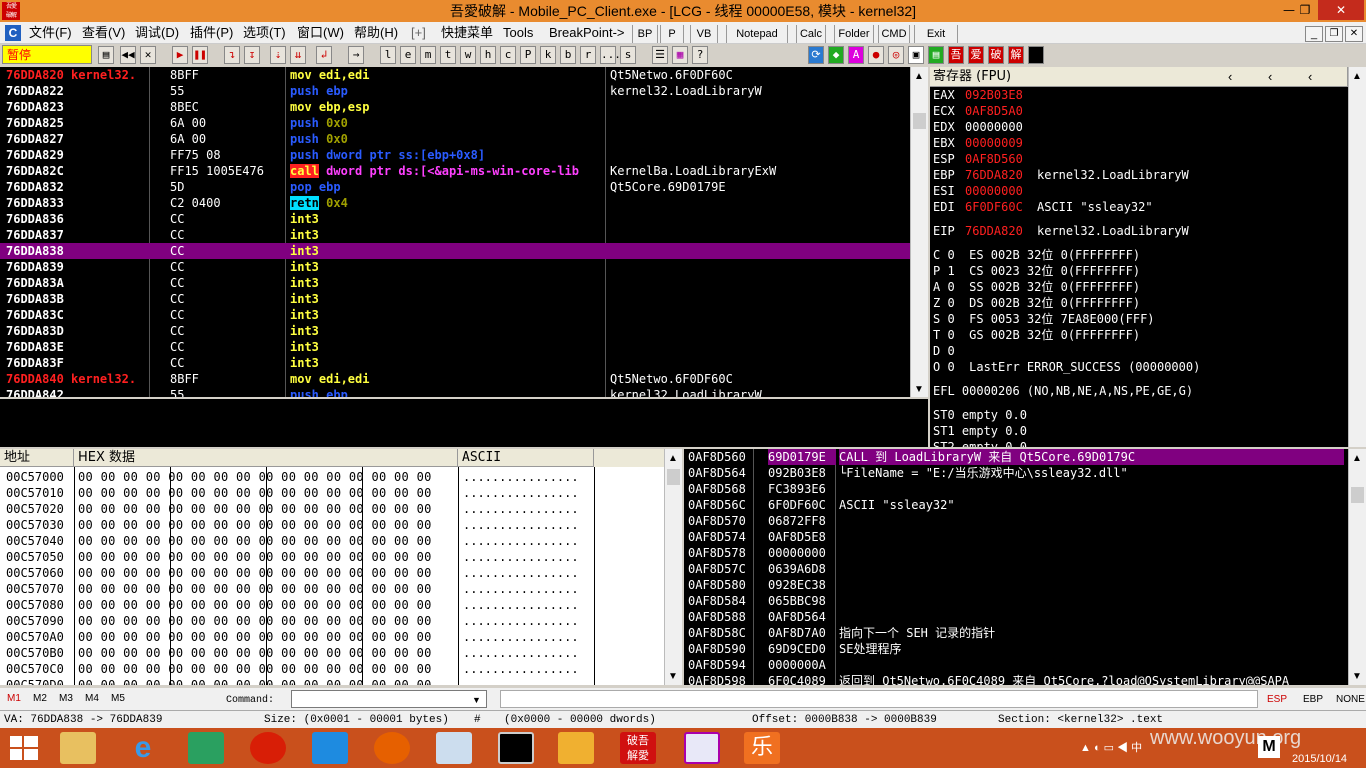  Describe the element at coordinates (1139, 159) in the screenshot. I see `register-row: ESP 0AF8D560` at that location.